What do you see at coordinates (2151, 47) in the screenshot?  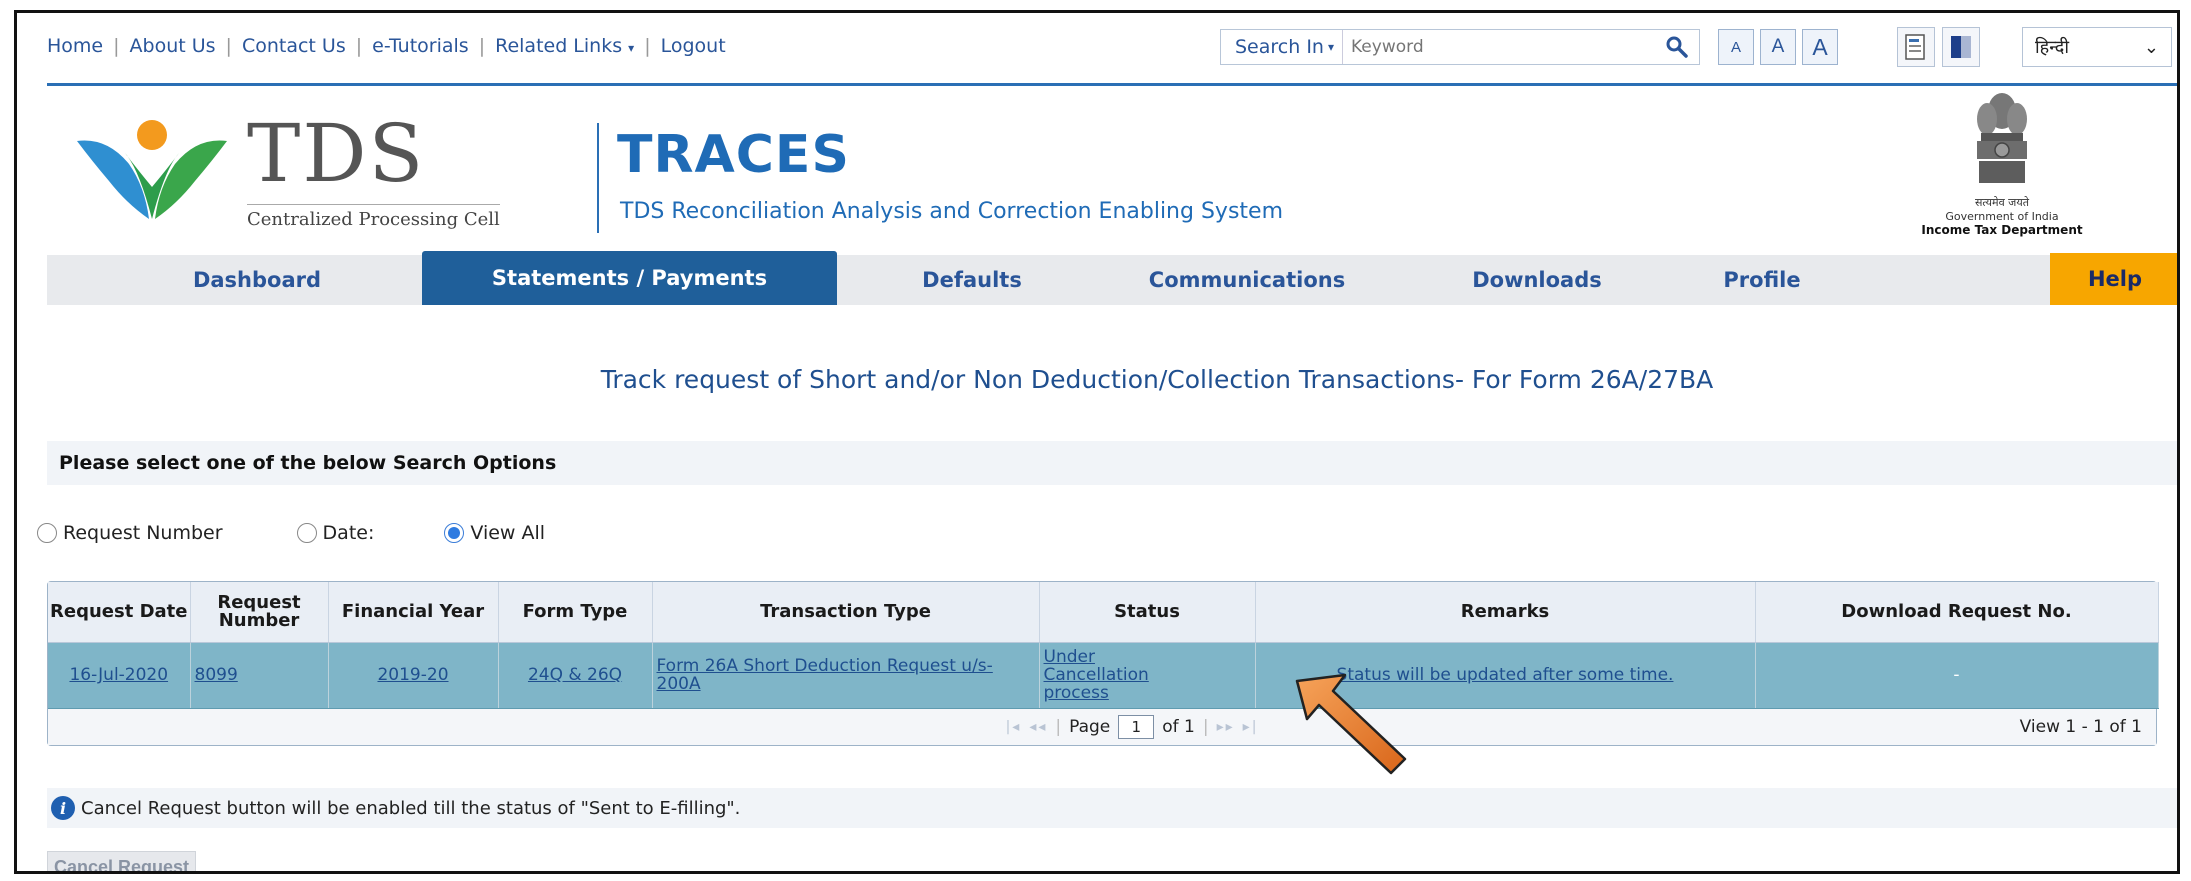 I see `chevron-down-icon: ⌄` at bounding box center [2151, 47].